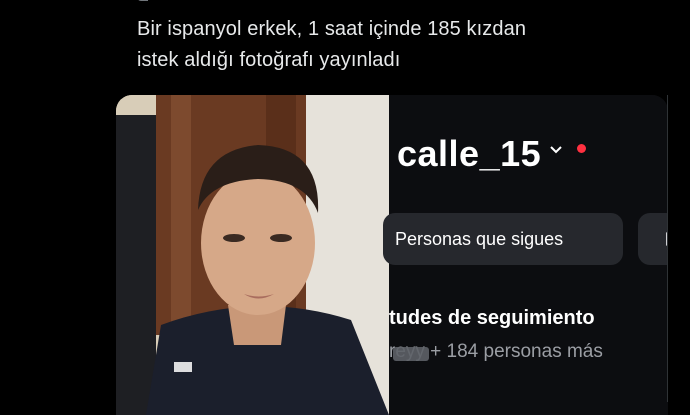 The width and height of the screenshot is (690, 415). What do you see at coordinates (411, 354) in the screenshot?
I see `censor-blur` at bounding box center [411, 354].